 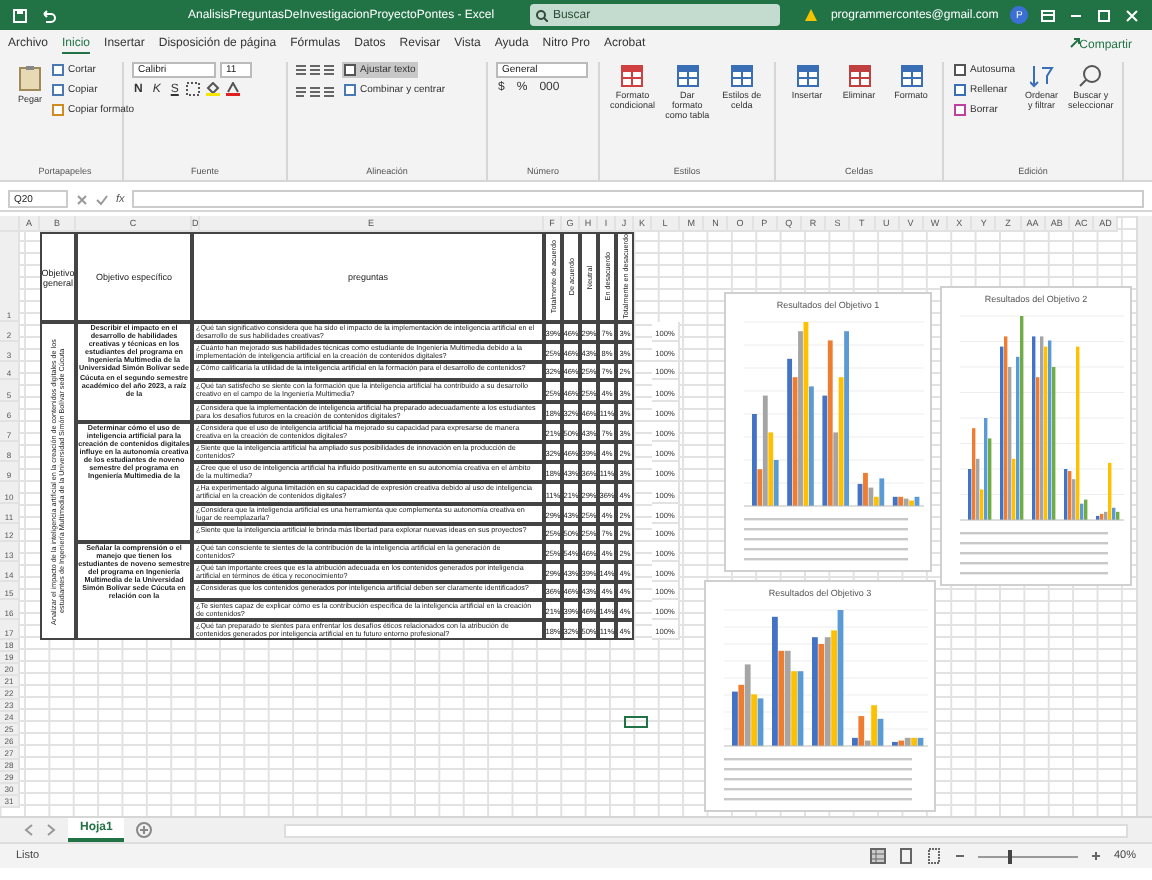 What do you see at coordinates (233, 89) in the screenshot?
I see `font-color-icon` at bounding box center [233, 89].